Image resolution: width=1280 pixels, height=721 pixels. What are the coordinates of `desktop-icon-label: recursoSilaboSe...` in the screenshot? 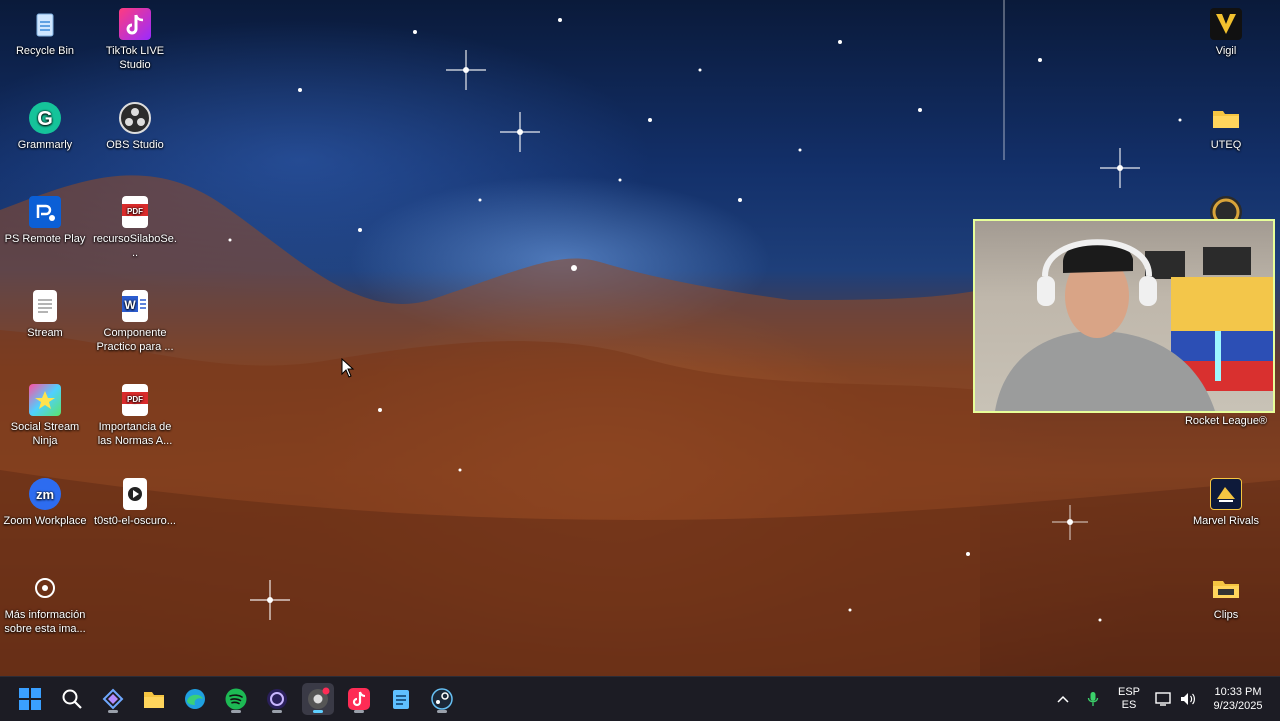 It's located at (135, 246).